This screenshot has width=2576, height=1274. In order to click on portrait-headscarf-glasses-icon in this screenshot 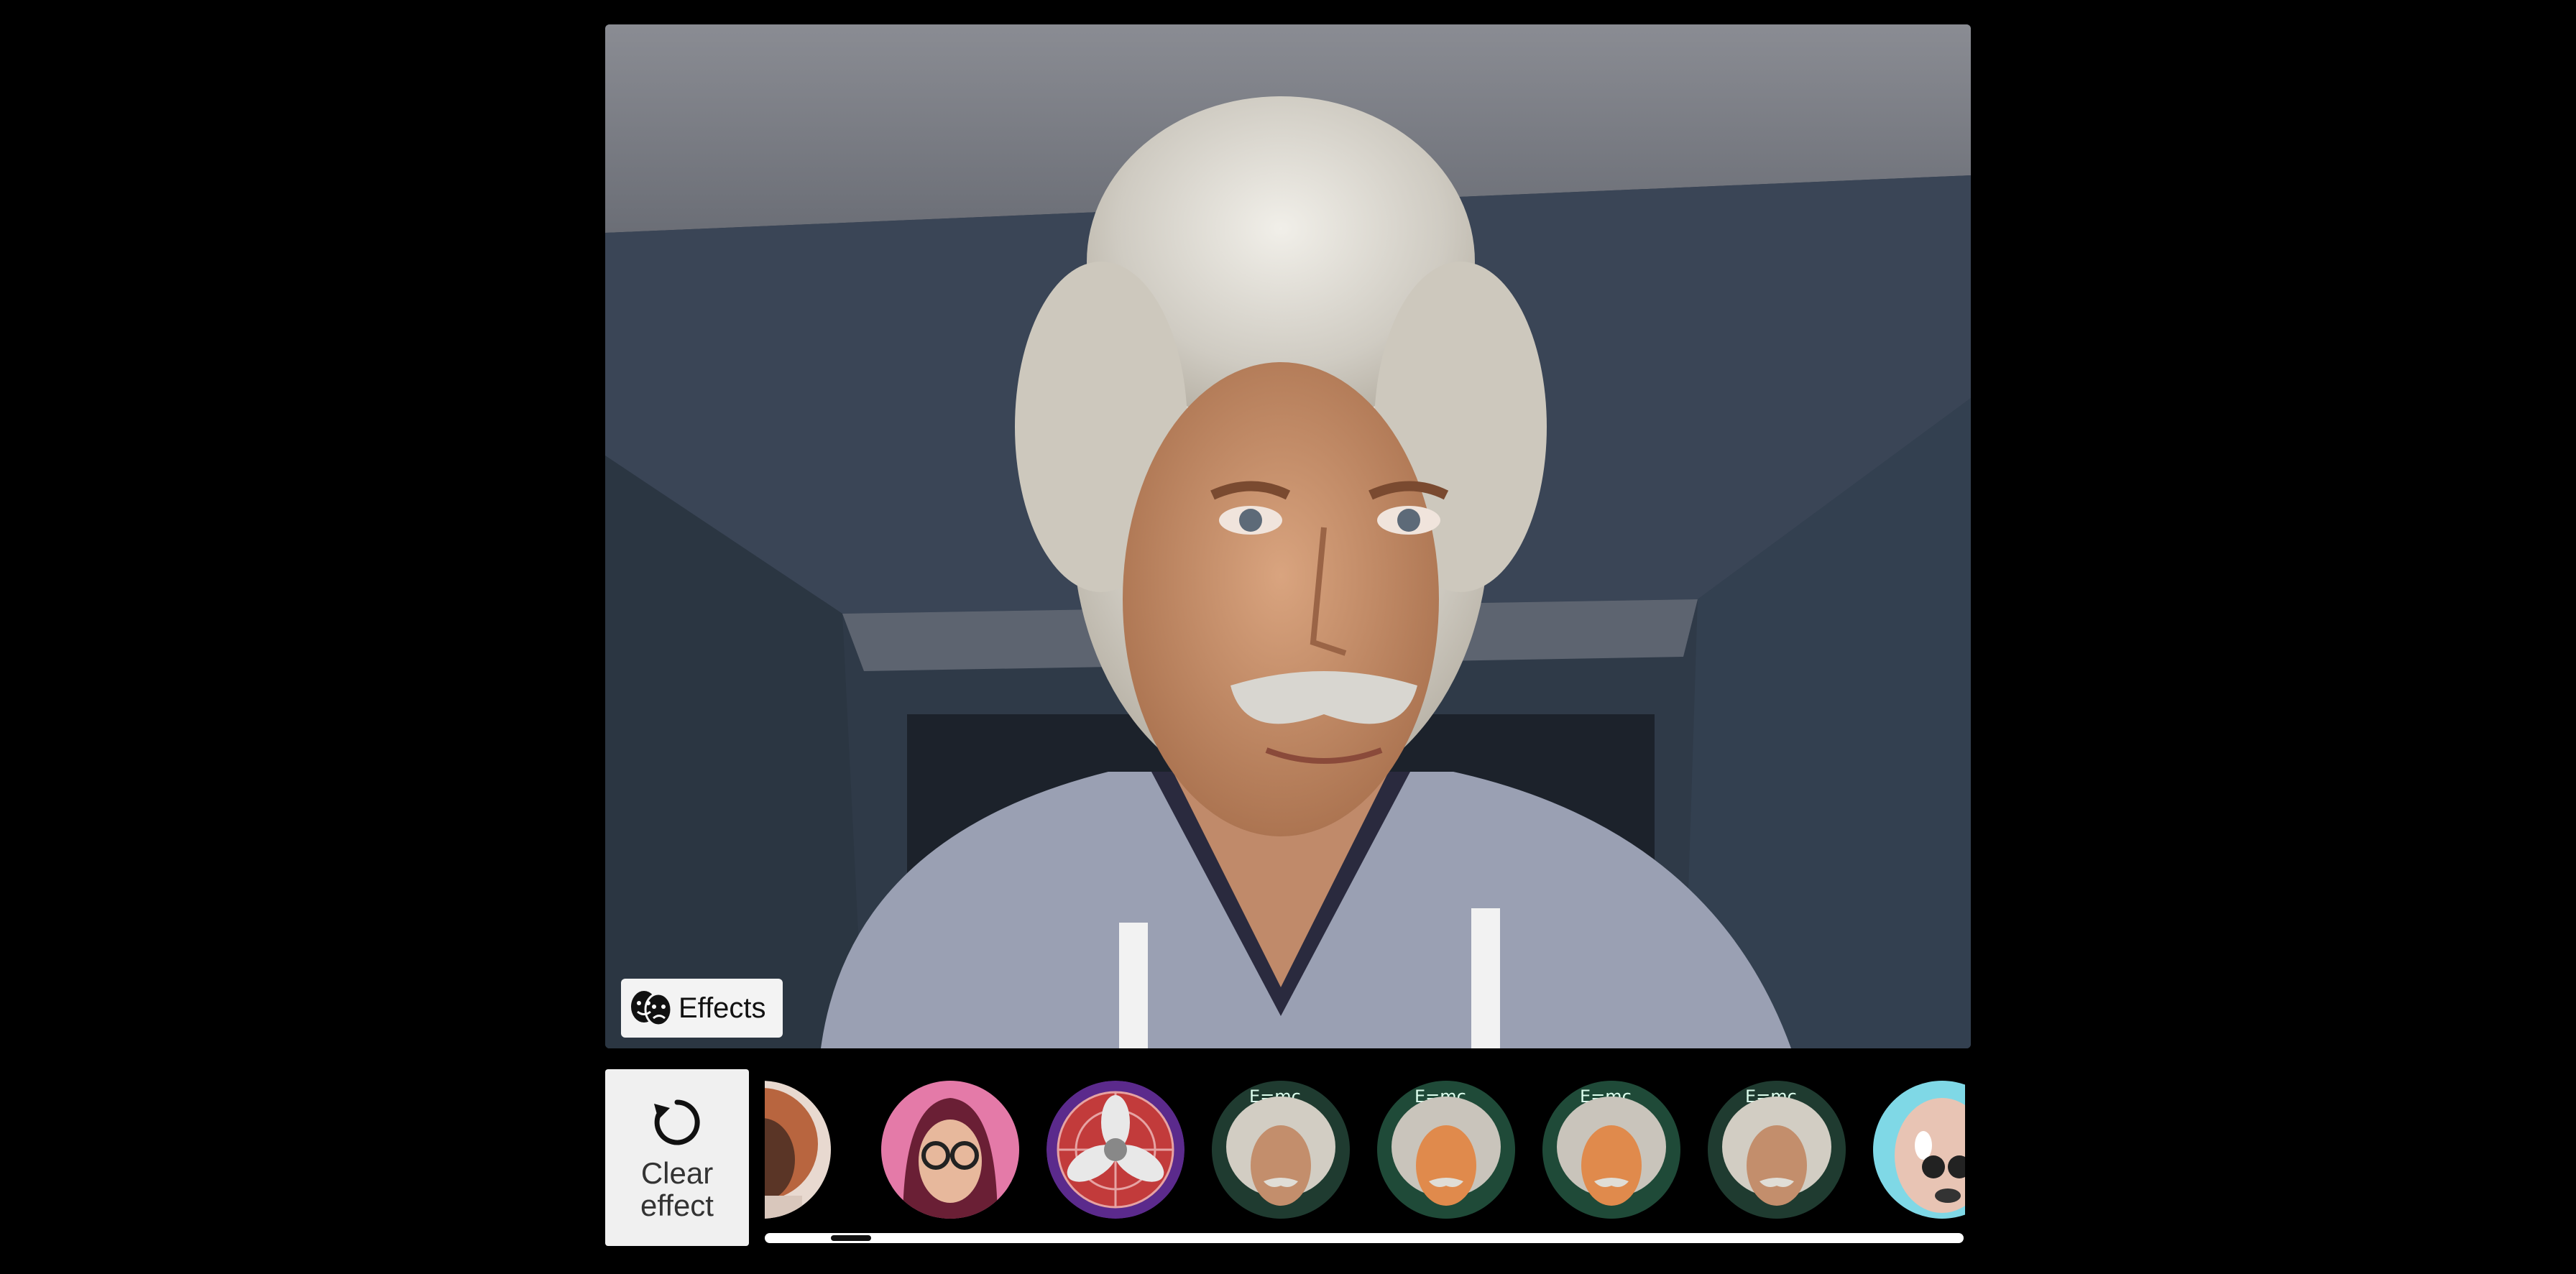, I will do `click(950, 1150)`.